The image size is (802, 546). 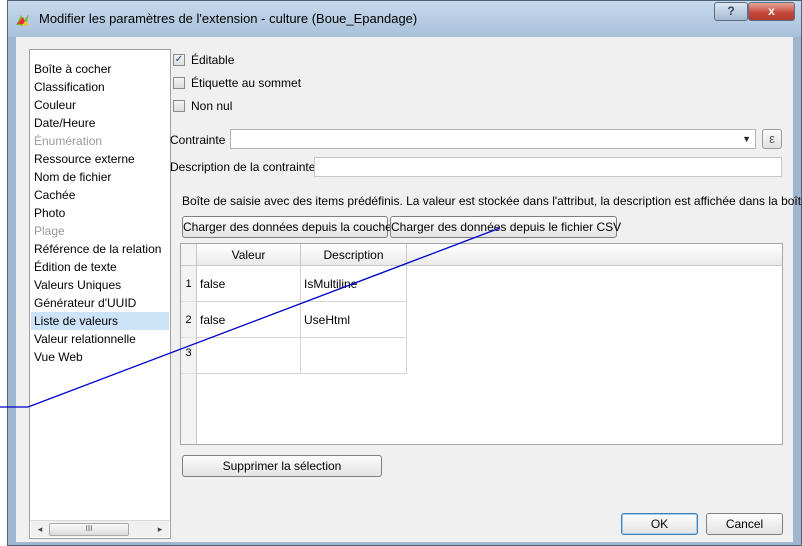 I want to click on widget-type-item: Cachée, so click(x=100, y=195).